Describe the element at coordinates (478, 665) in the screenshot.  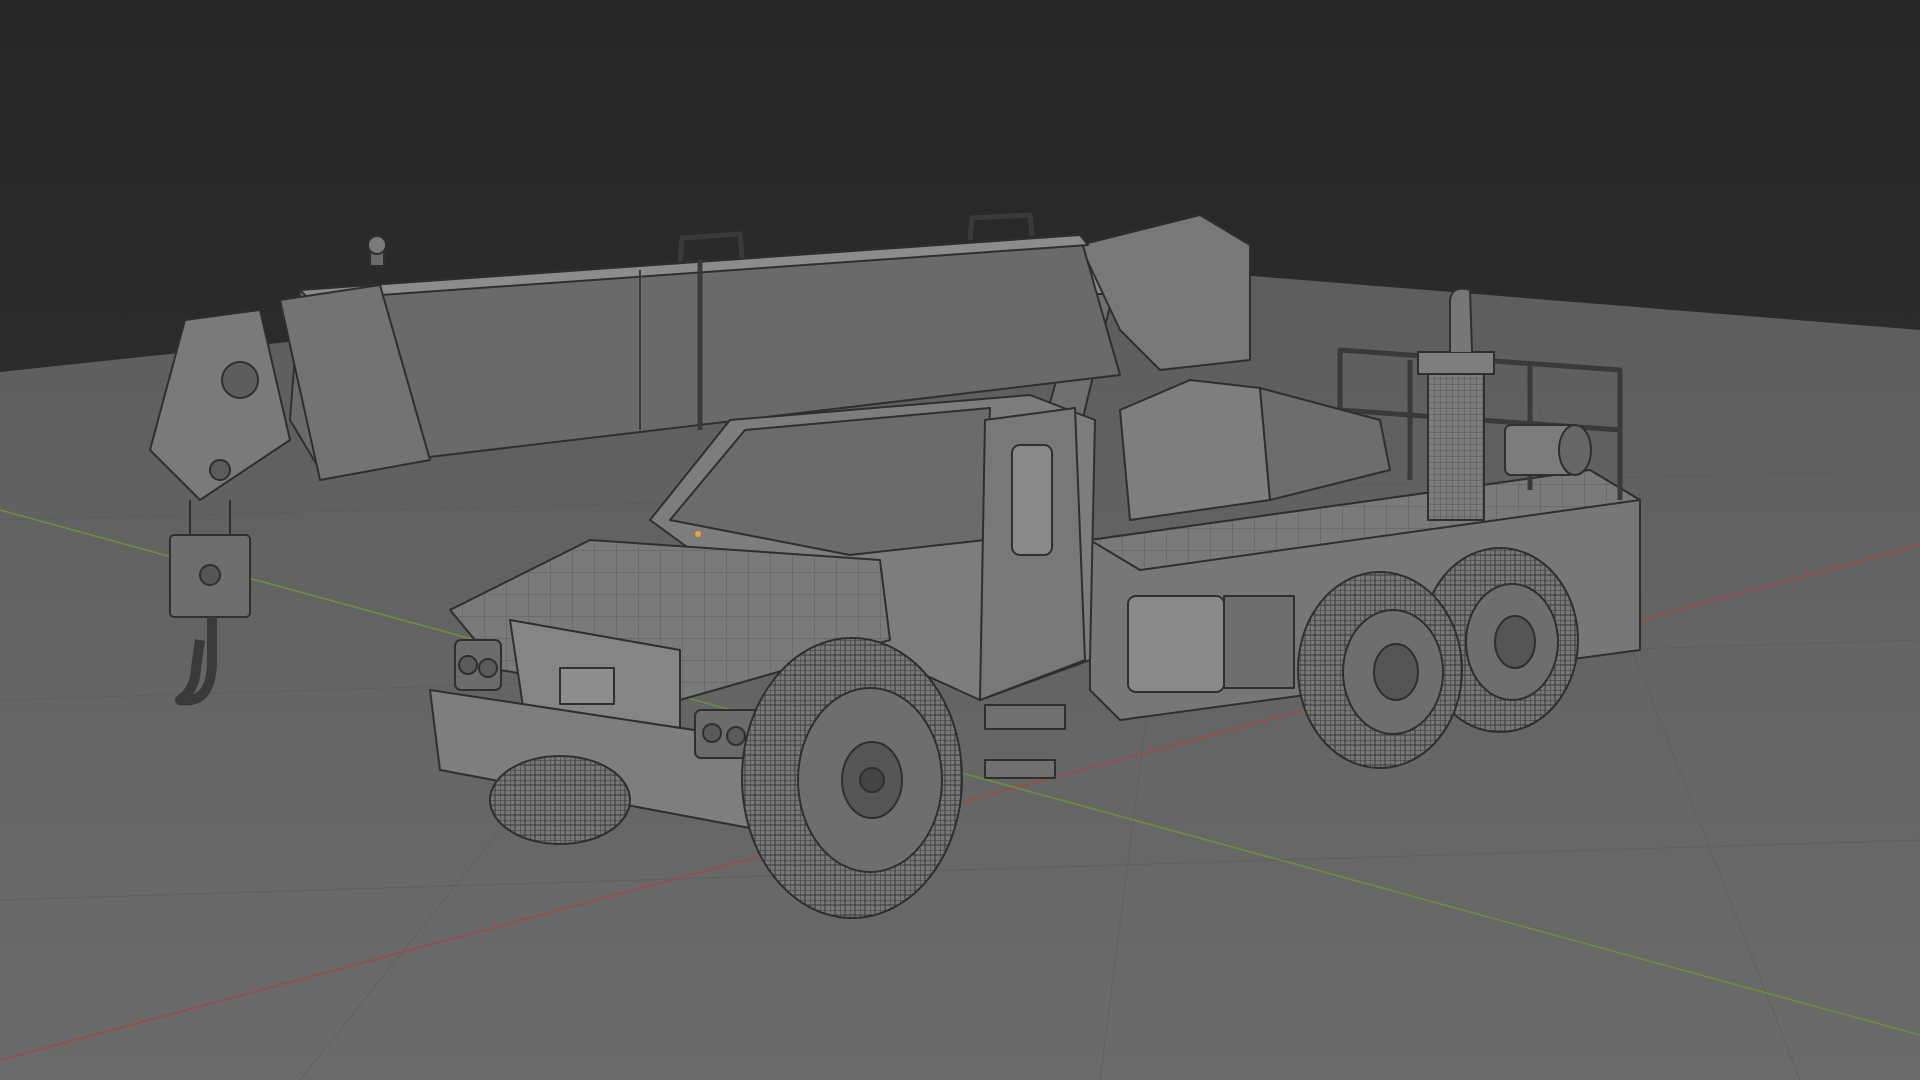
I see `headlight-left` at that location.